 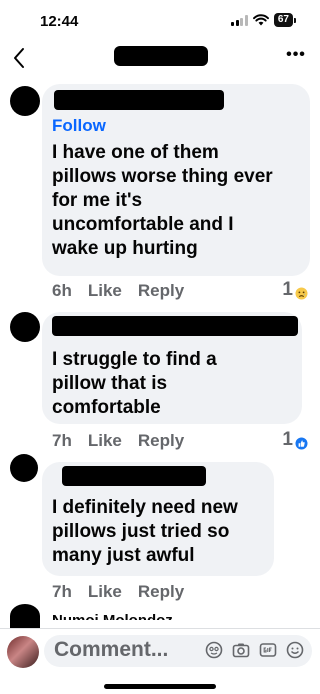 I want to click on comment-actions: 6h Like Reply, so click(x=118, y=291).